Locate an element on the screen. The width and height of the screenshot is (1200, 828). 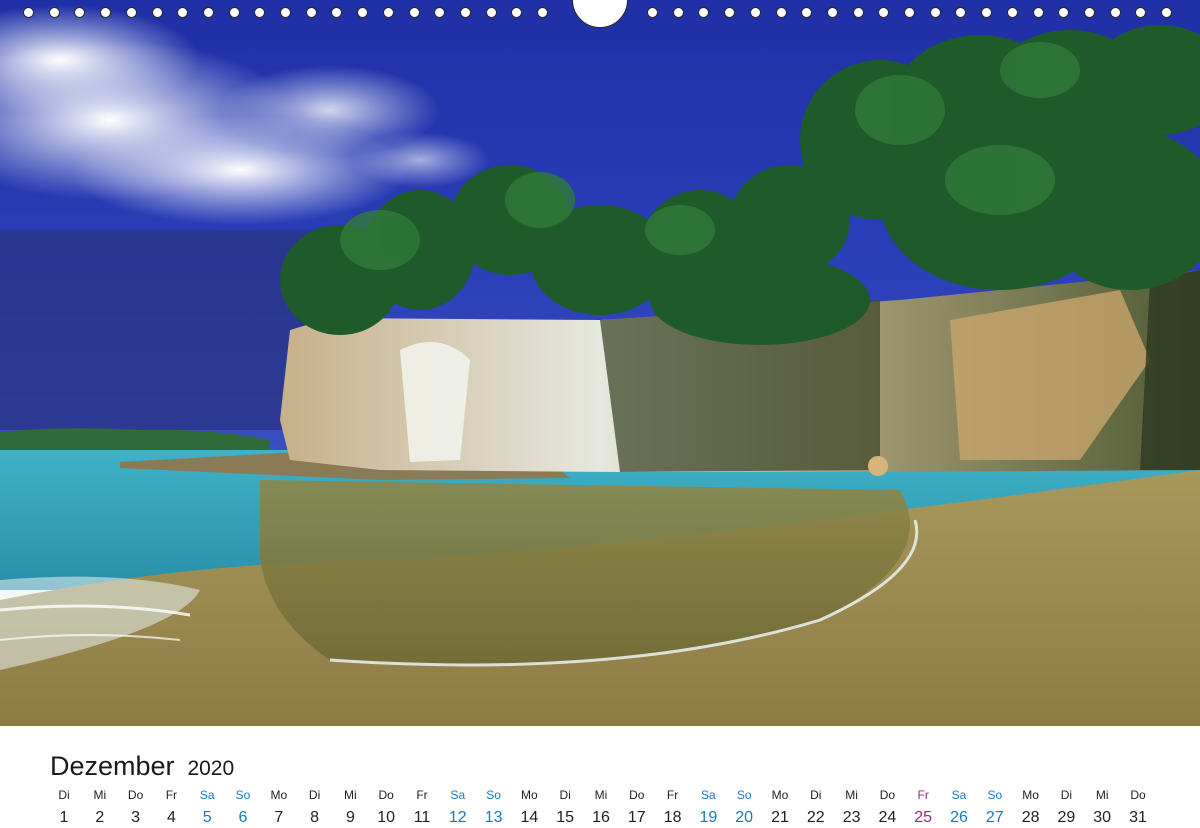
hanger-hole is located at coordinates (600, 14).